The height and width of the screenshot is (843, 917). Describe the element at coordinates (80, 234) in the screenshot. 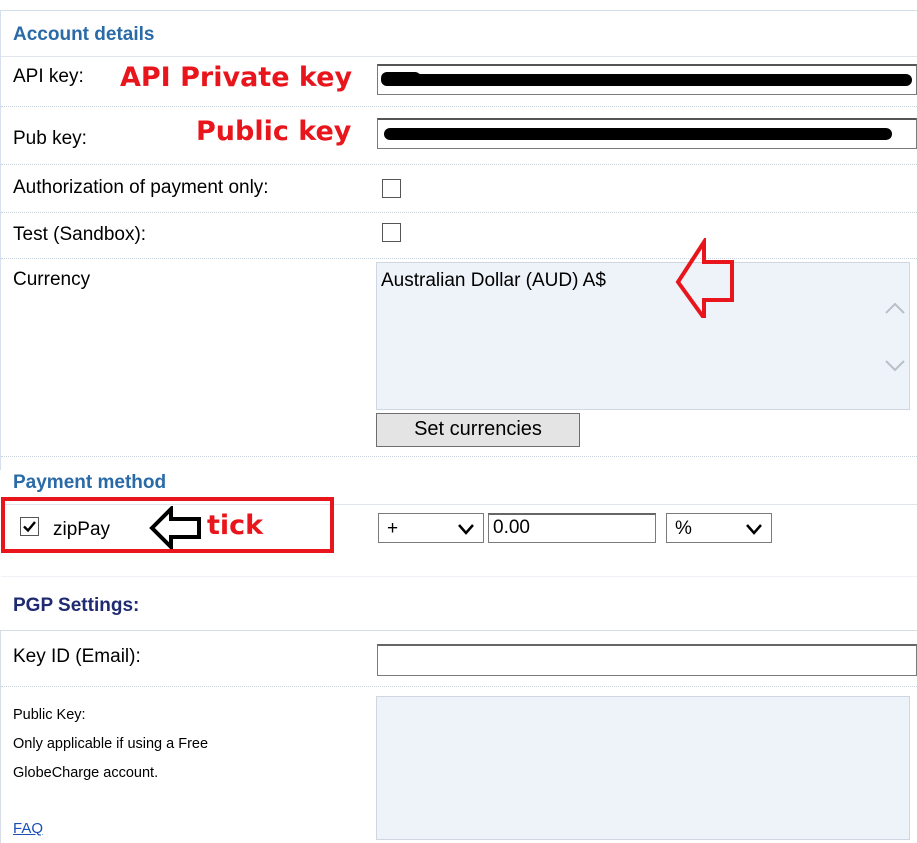

I see `test-sandbox-label: Test (Sandbox):` at that location.